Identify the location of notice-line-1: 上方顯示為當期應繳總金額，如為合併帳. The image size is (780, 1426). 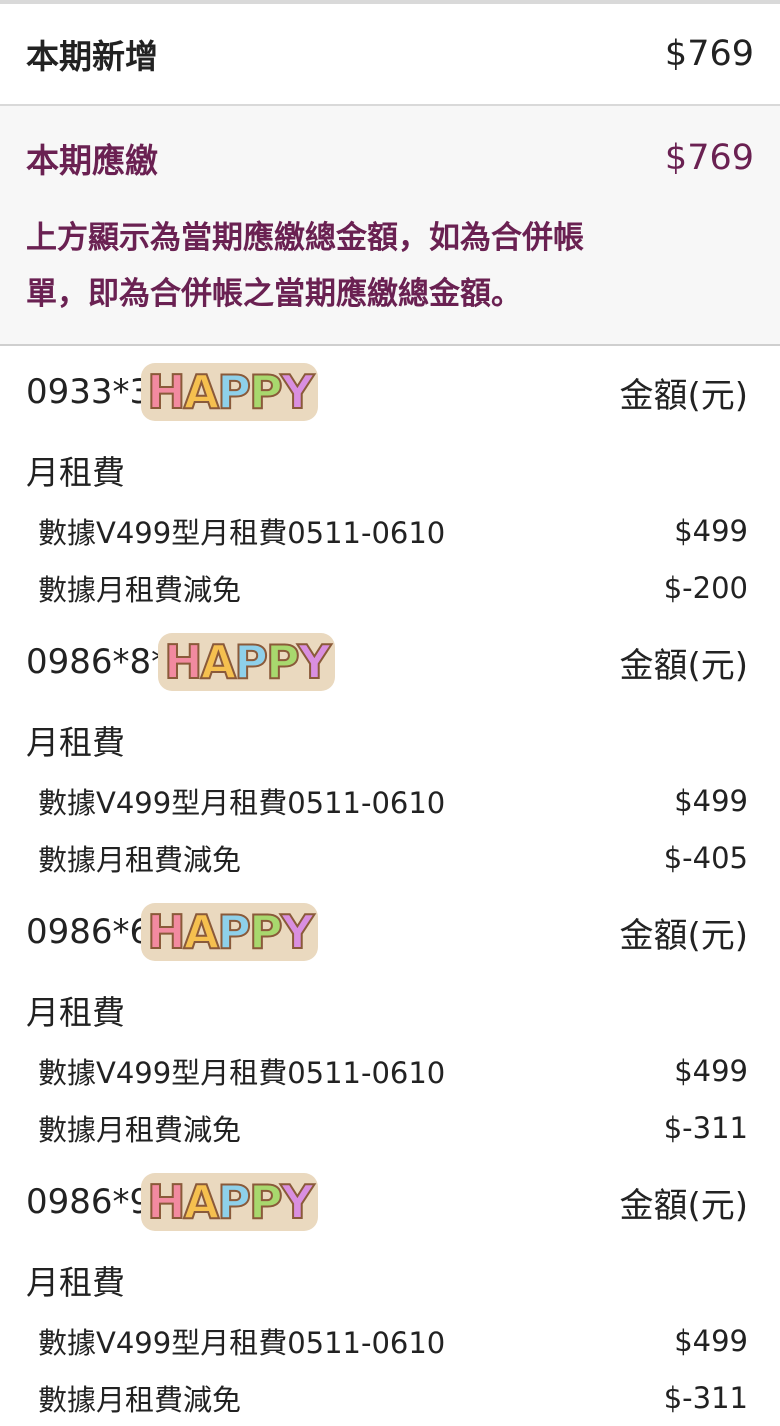
(305, 238).